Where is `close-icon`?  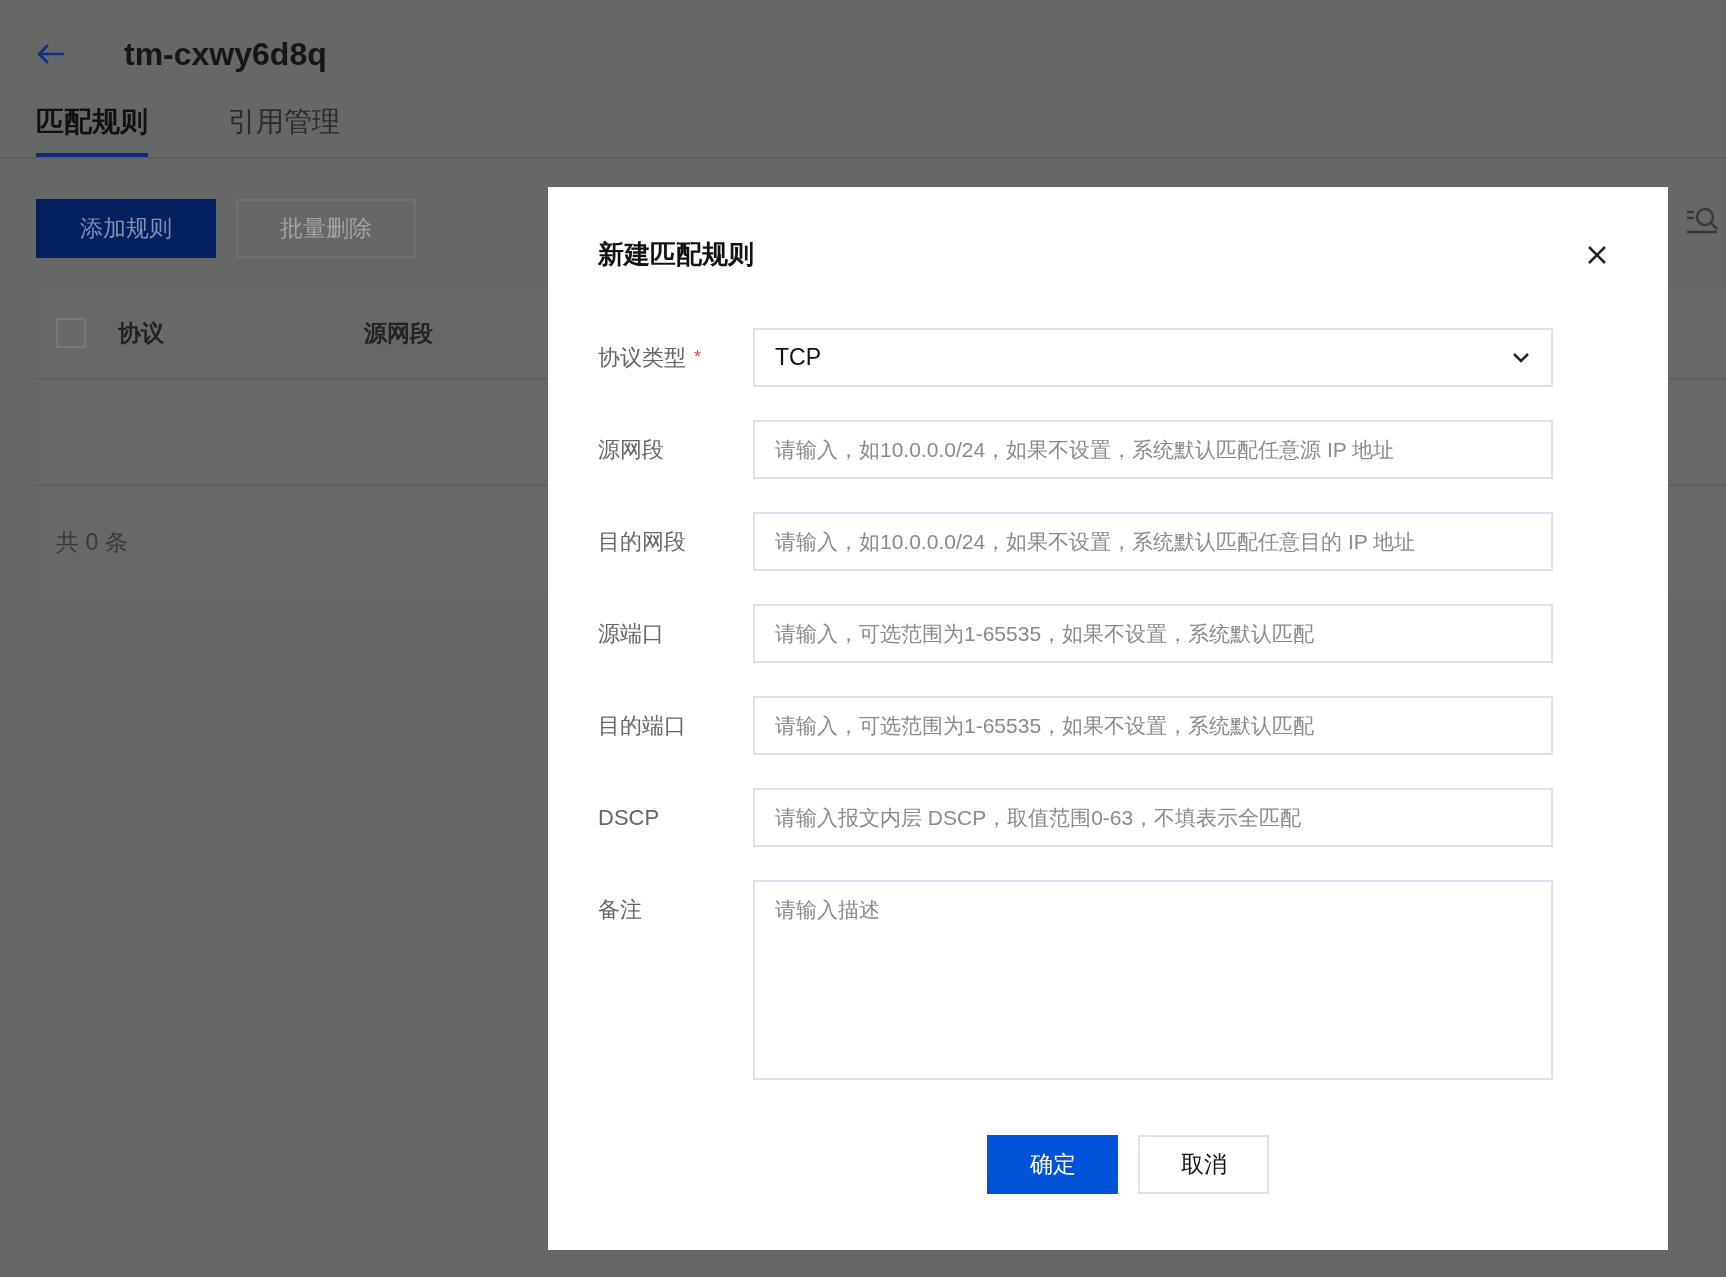
close-icon is located at coordinates (1597, 254).